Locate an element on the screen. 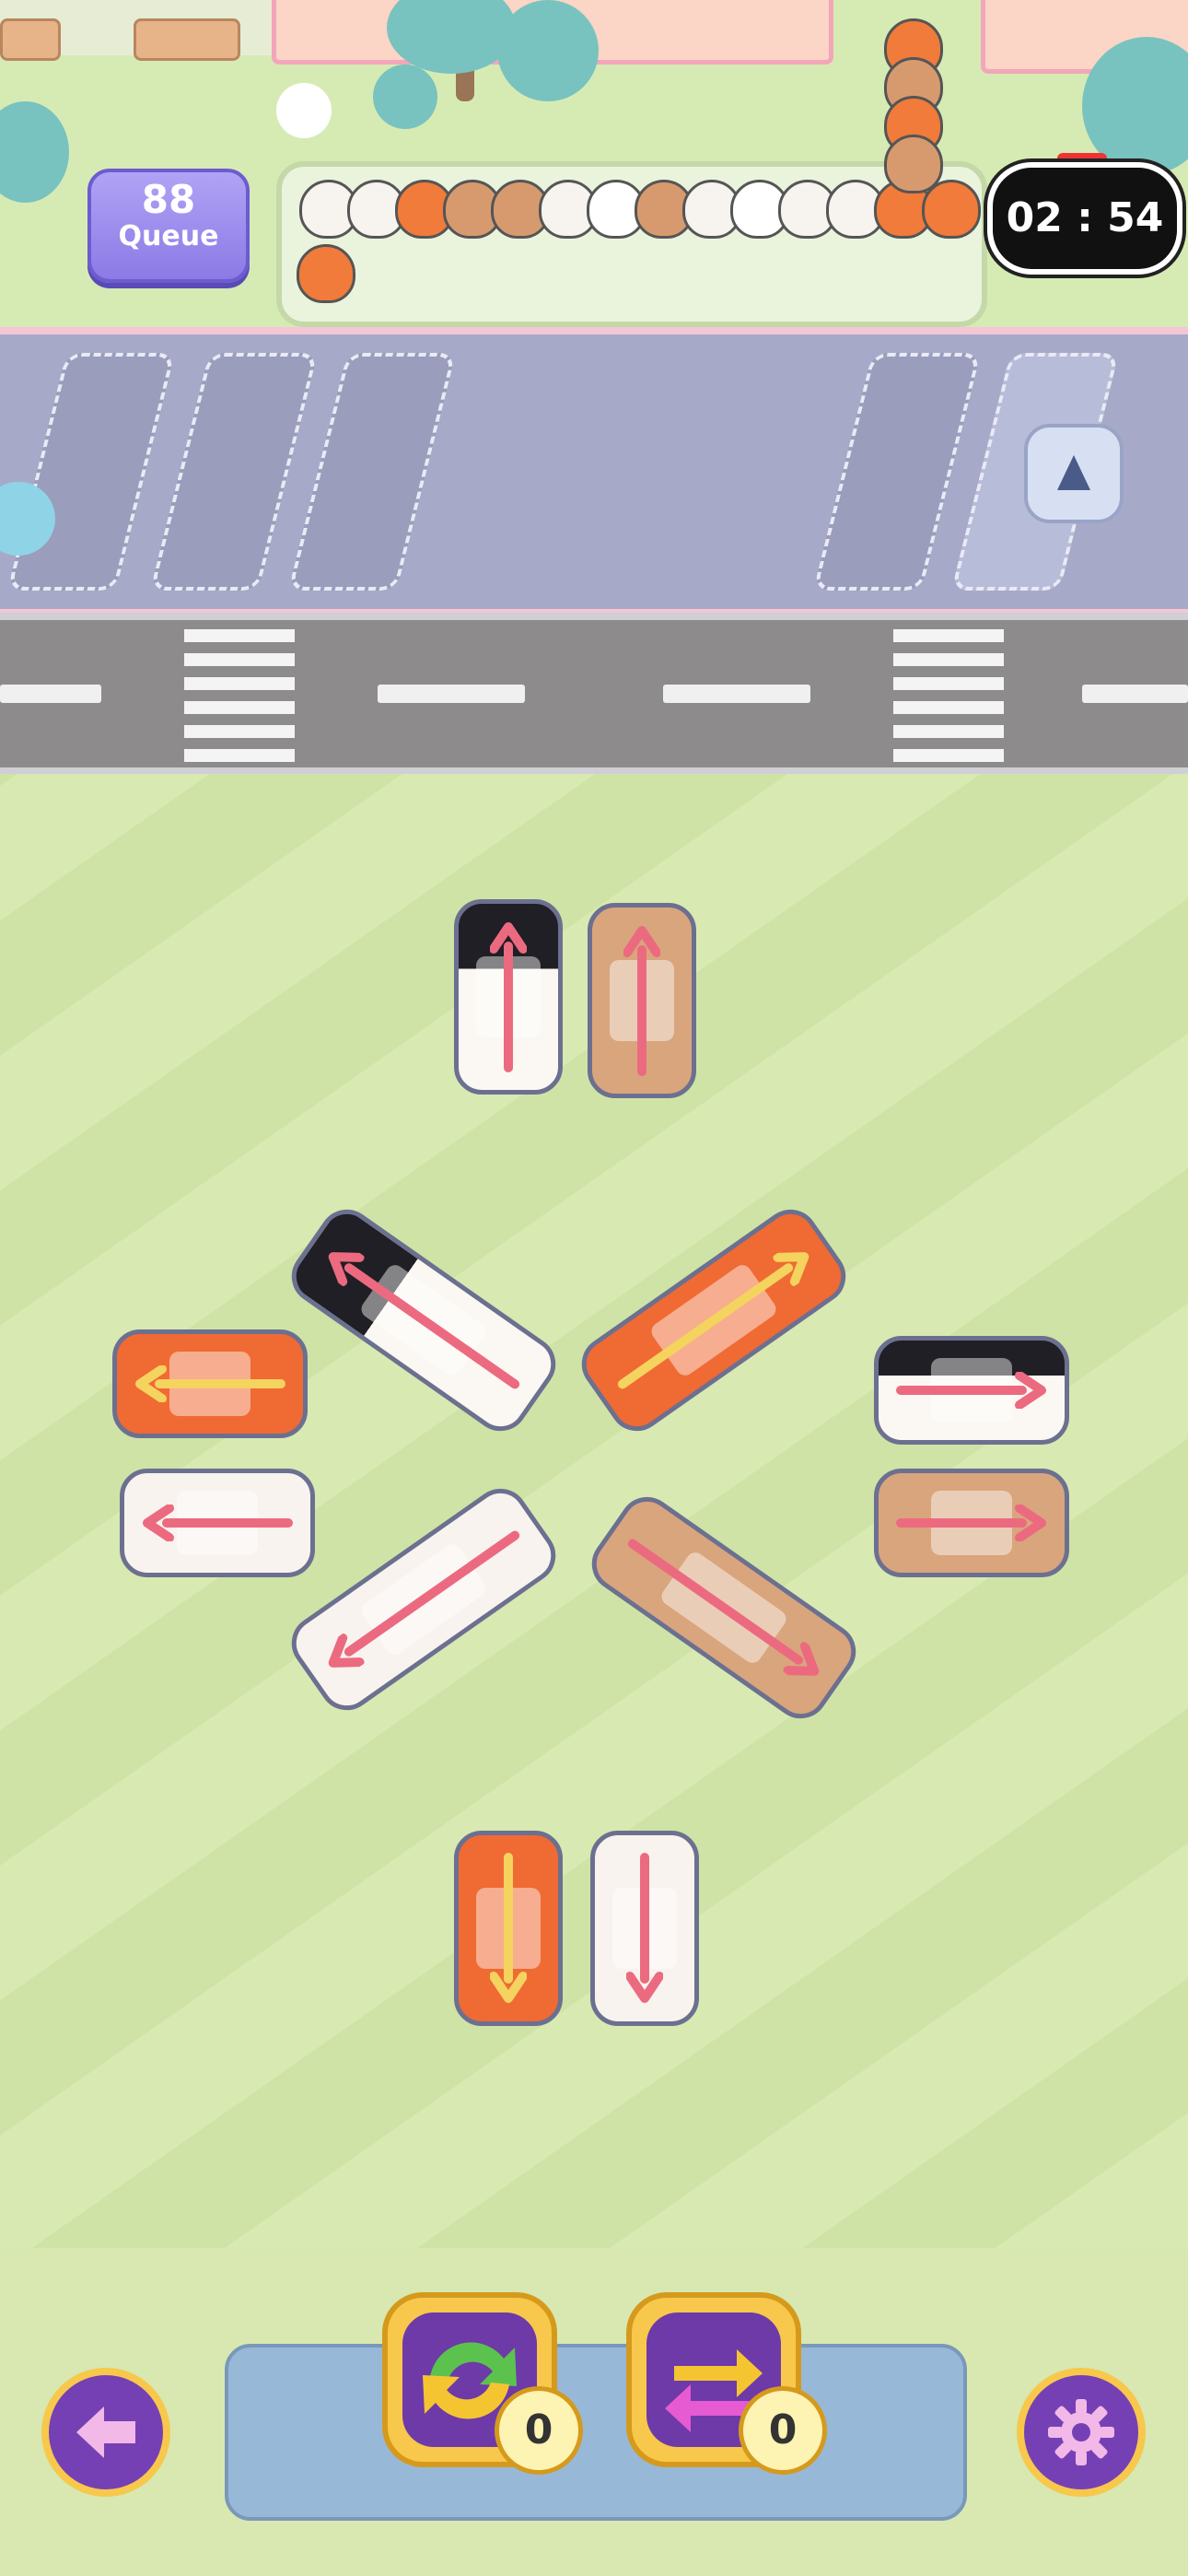 The image size is (1188, 2576). queue-count: 88 is located at coordinates (168, 199).